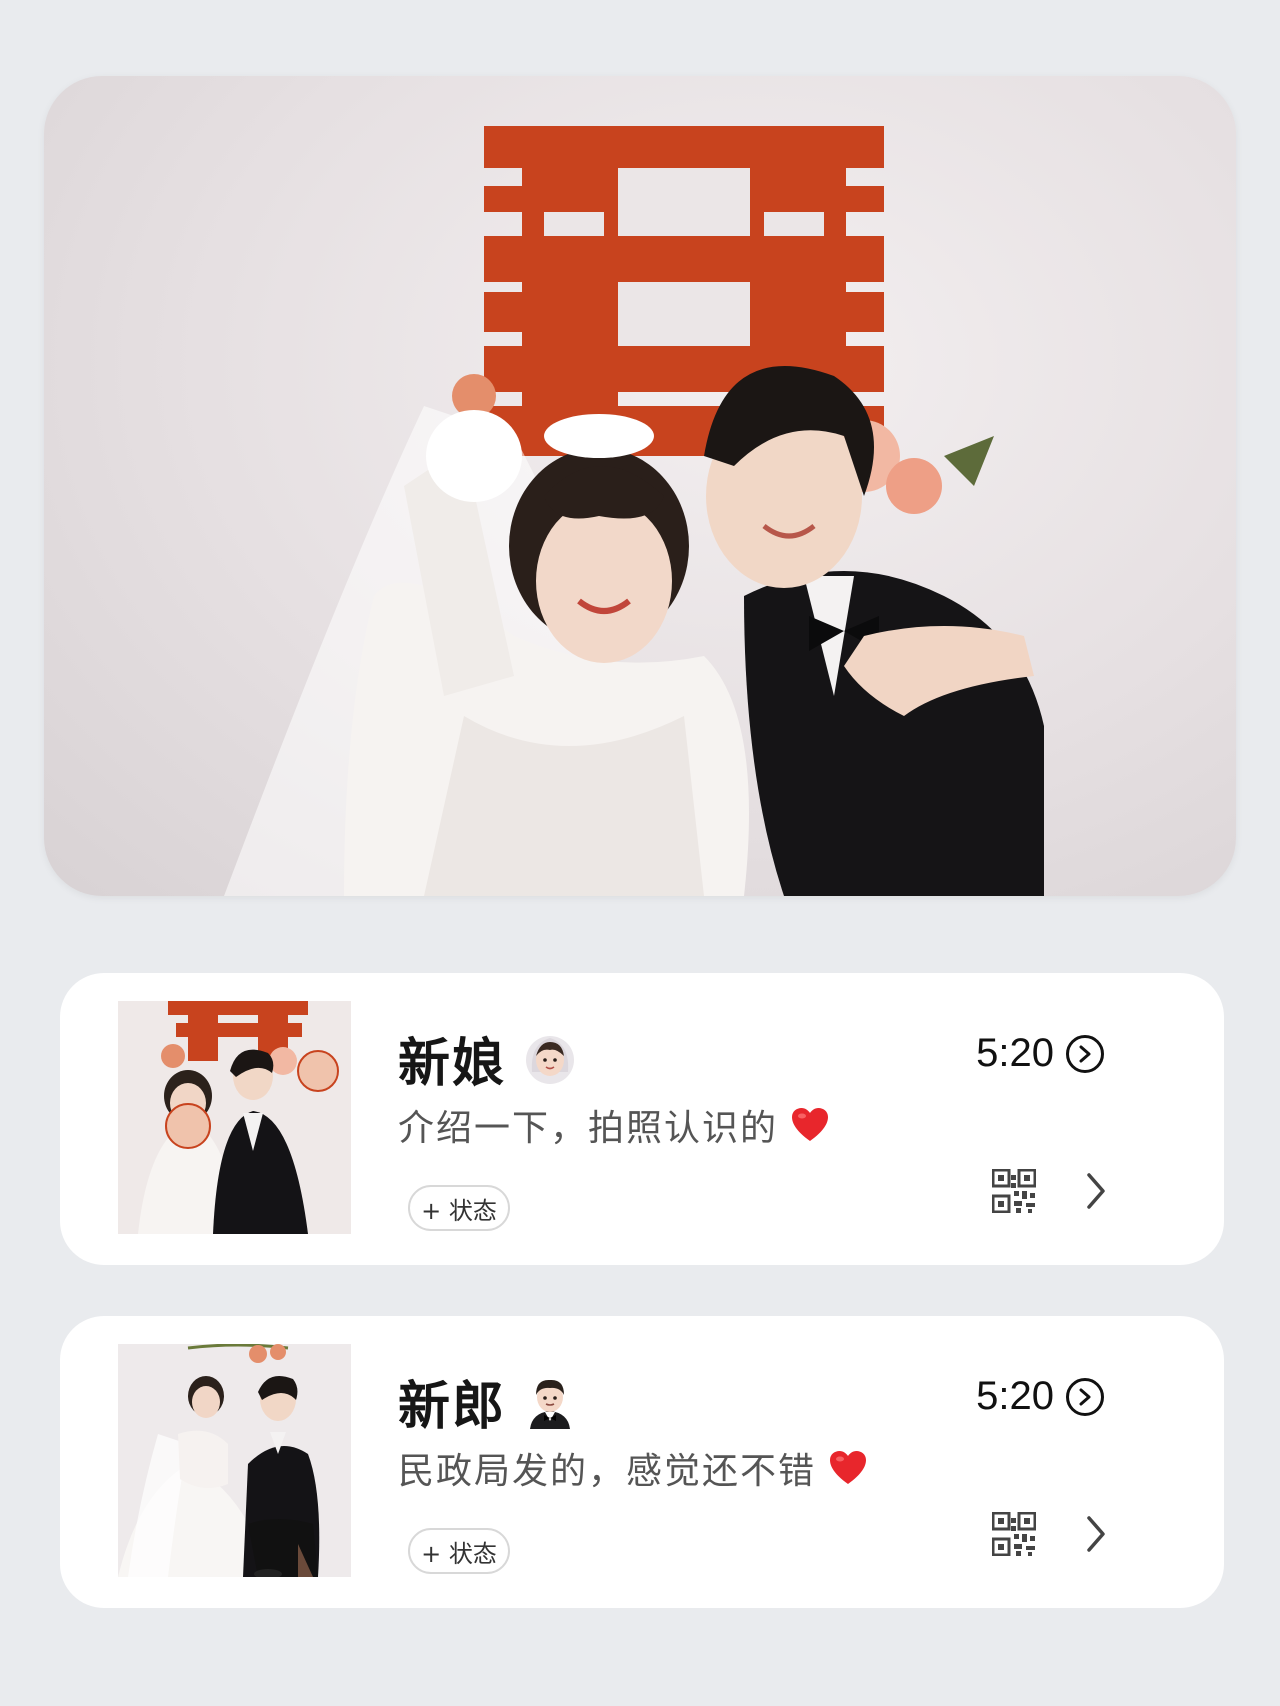 This screenshot has width=1280, height=1706. Describe the element at coordinates (550, 1058) in the screenshot. I see `bride-with-veil-emoji-icon` at that location.